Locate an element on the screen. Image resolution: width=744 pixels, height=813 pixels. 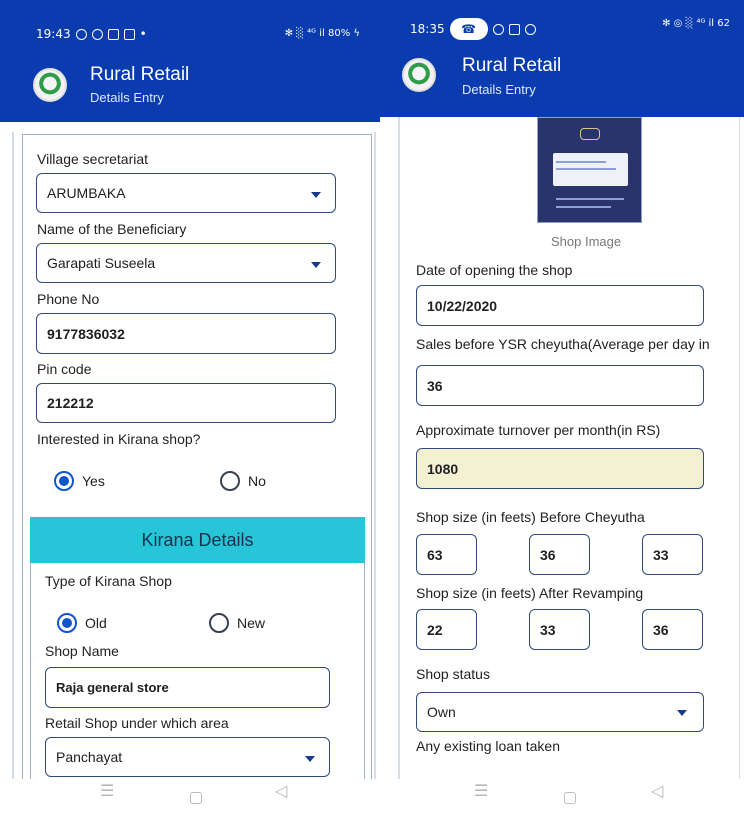
right-status-bar: 18:35 ☎ is located at coordinates (473, 29).